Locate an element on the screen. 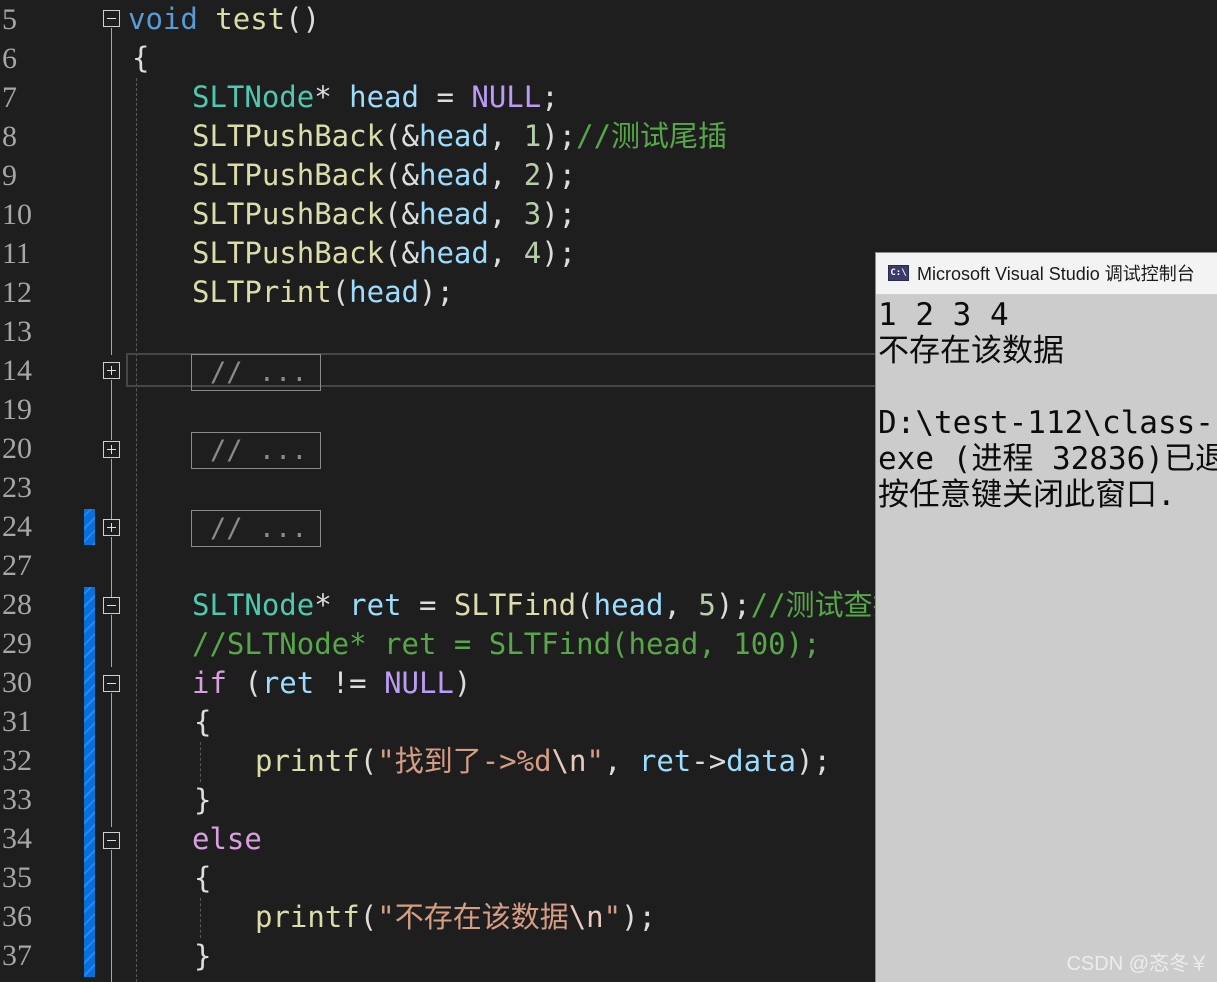 This screenshot has height=982, width=1217. line-number: 8 is located at coordinates (9, 136).